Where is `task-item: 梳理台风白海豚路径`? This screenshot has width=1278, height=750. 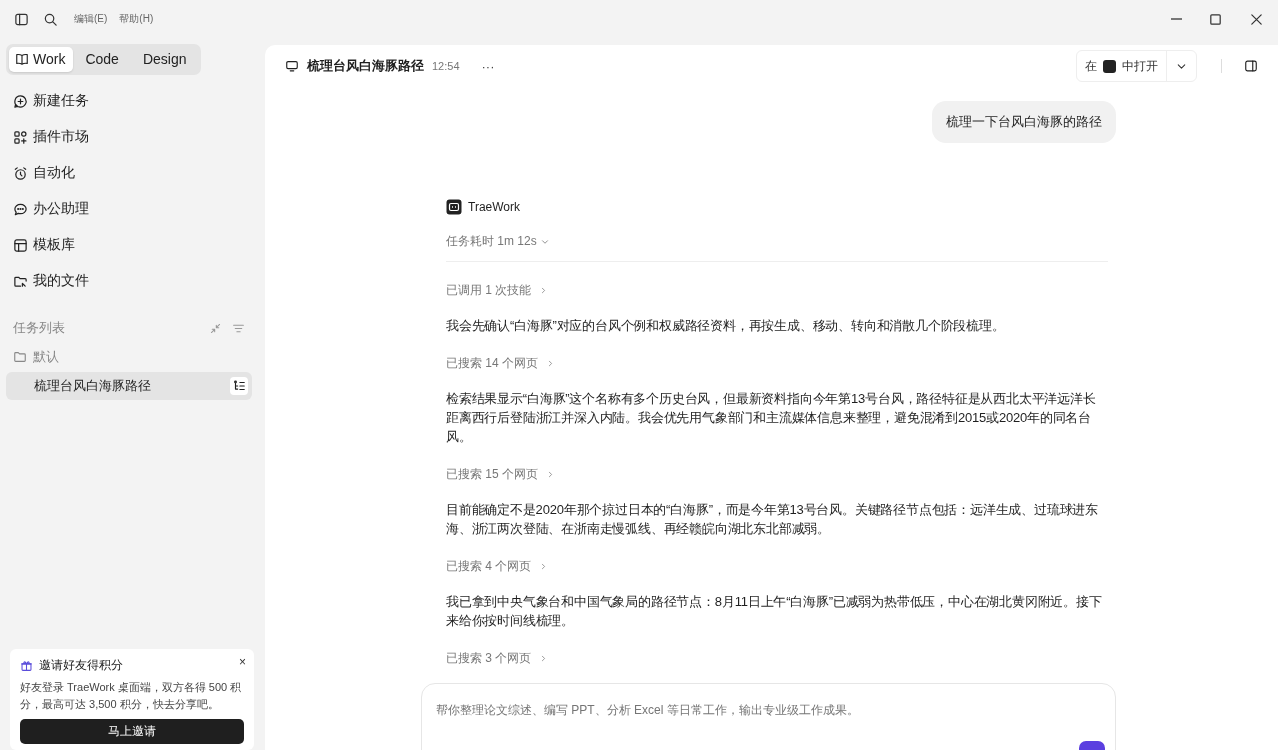 task-item: 梳理台风白海豚路径 is located at coordinates (129, 386).